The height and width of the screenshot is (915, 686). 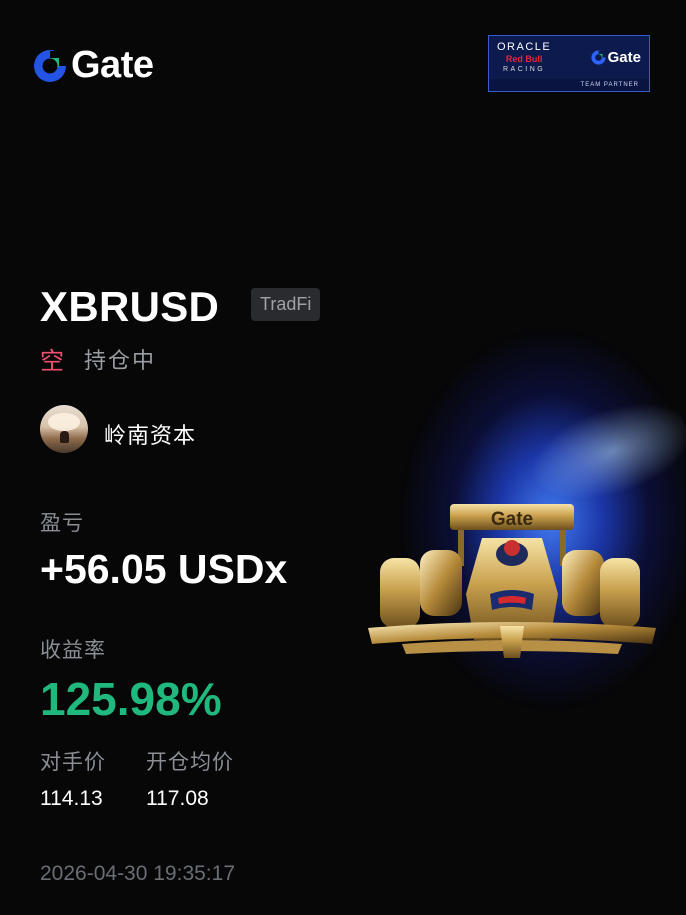 I want to click on partner-gate-logo: Gate, so click(x=616, y=57).